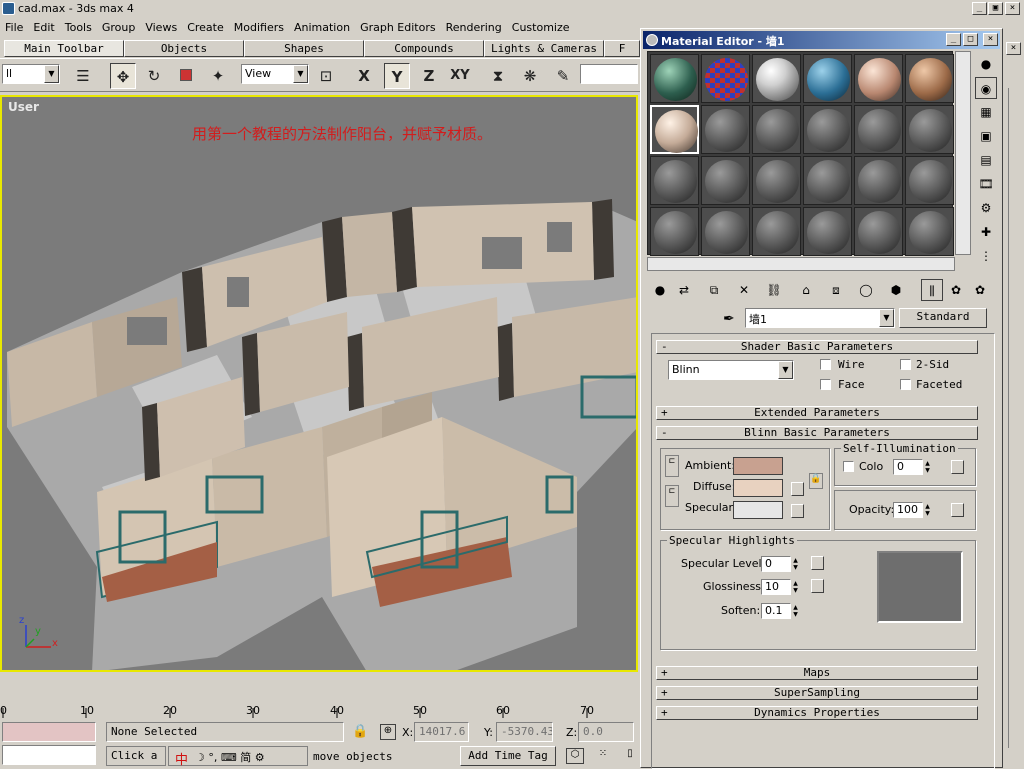 The height and width of the screenshot is (769, 1024). What do you see at coordinates (825, 384) in the screenshot?
I see `face-map-checkbox` at bounding box center [825, 384].